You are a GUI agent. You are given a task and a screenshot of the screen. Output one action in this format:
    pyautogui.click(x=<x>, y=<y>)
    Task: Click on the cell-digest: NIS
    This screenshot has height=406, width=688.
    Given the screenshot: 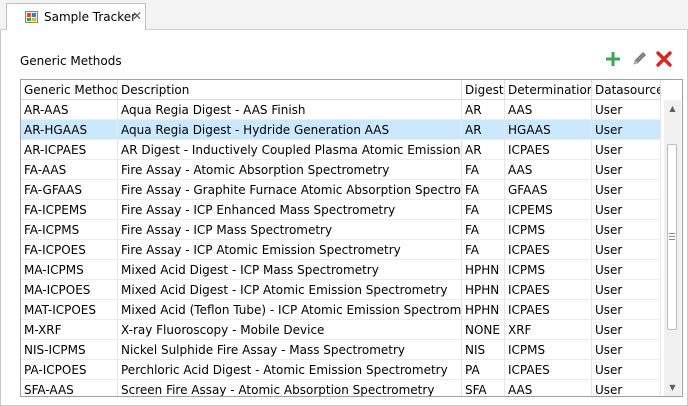 What is the action you would take?
    pyautogui.click(x=483, y=350)
    